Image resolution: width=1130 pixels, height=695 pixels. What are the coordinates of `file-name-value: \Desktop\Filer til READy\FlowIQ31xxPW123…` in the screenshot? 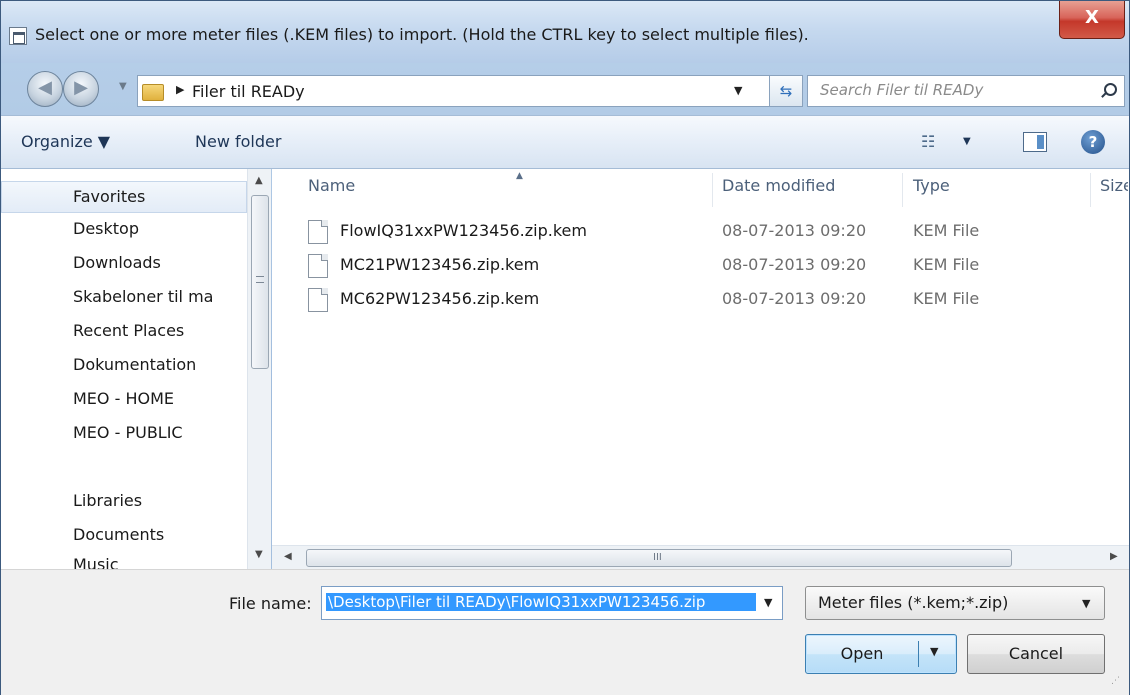 It's located at (541, 602).